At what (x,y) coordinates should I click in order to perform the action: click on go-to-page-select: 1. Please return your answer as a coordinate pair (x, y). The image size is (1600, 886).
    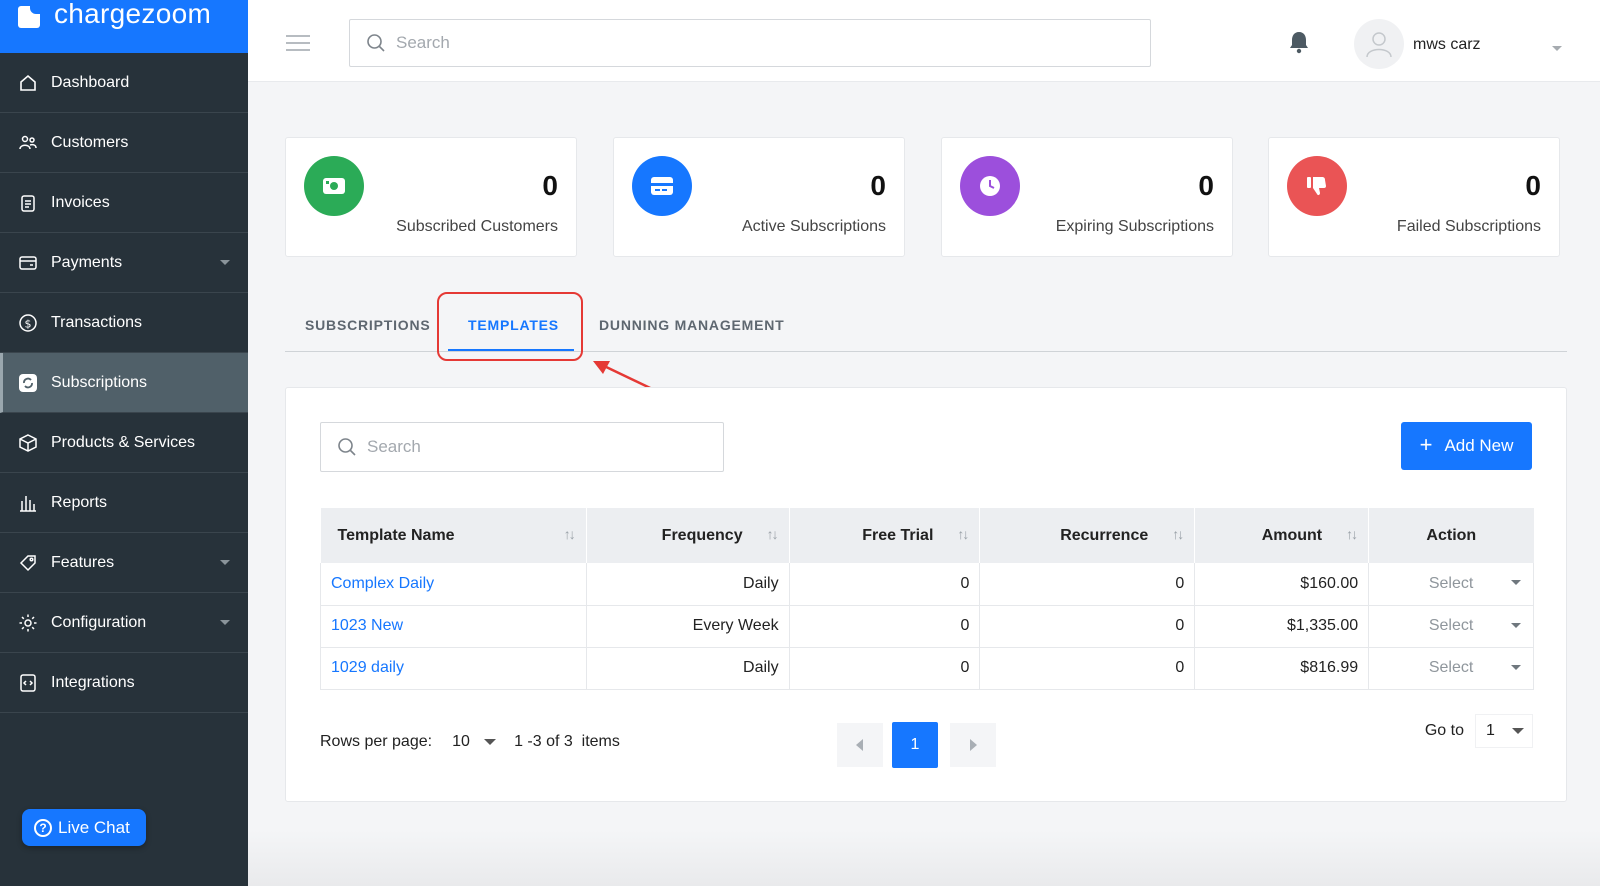
    Looking at the image, I should click on (1504, 731).